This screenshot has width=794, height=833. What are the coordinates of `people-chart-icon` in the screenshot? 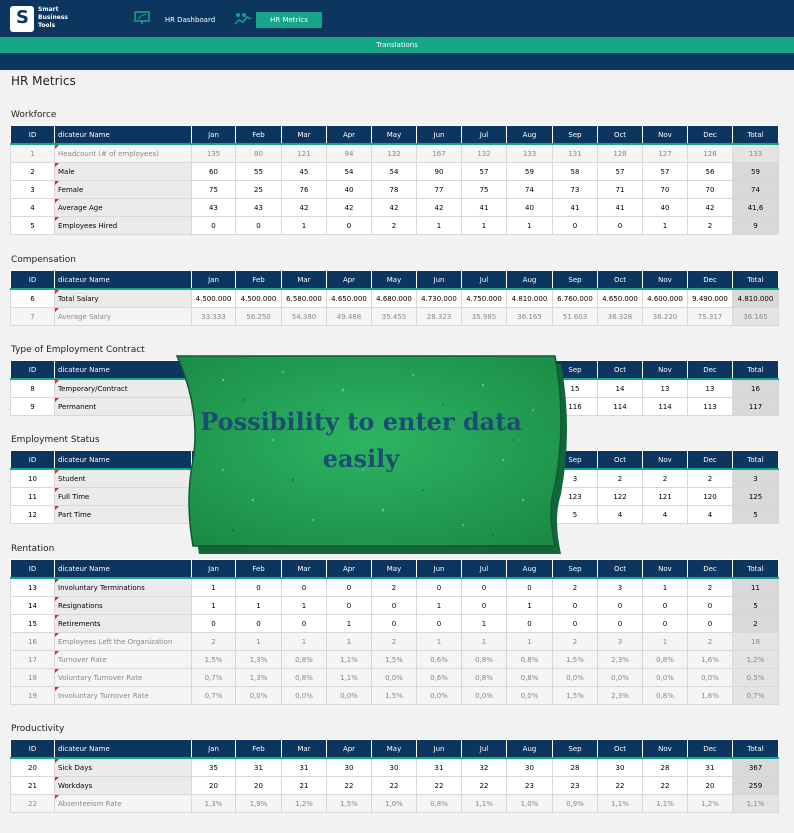 It's located at (243, 18).